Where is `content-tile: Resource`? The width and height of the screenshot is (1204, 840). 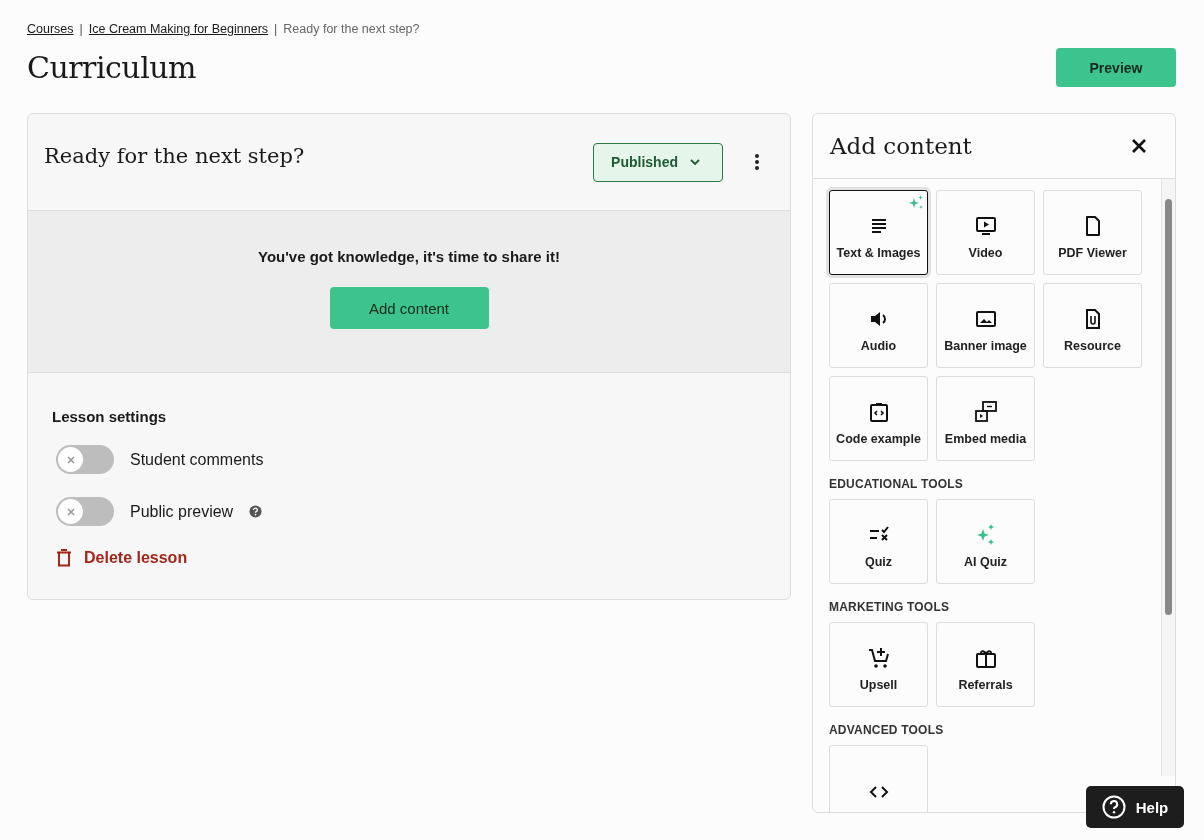 content-tile: Resource is located at coordinates (1092, 325).